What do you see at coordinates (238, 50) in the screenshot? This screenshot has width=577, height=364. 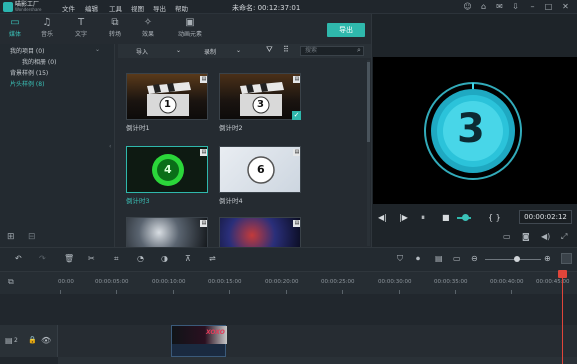 I see `record-chevron-icon: ⌄` at bounding box center [238, 50].